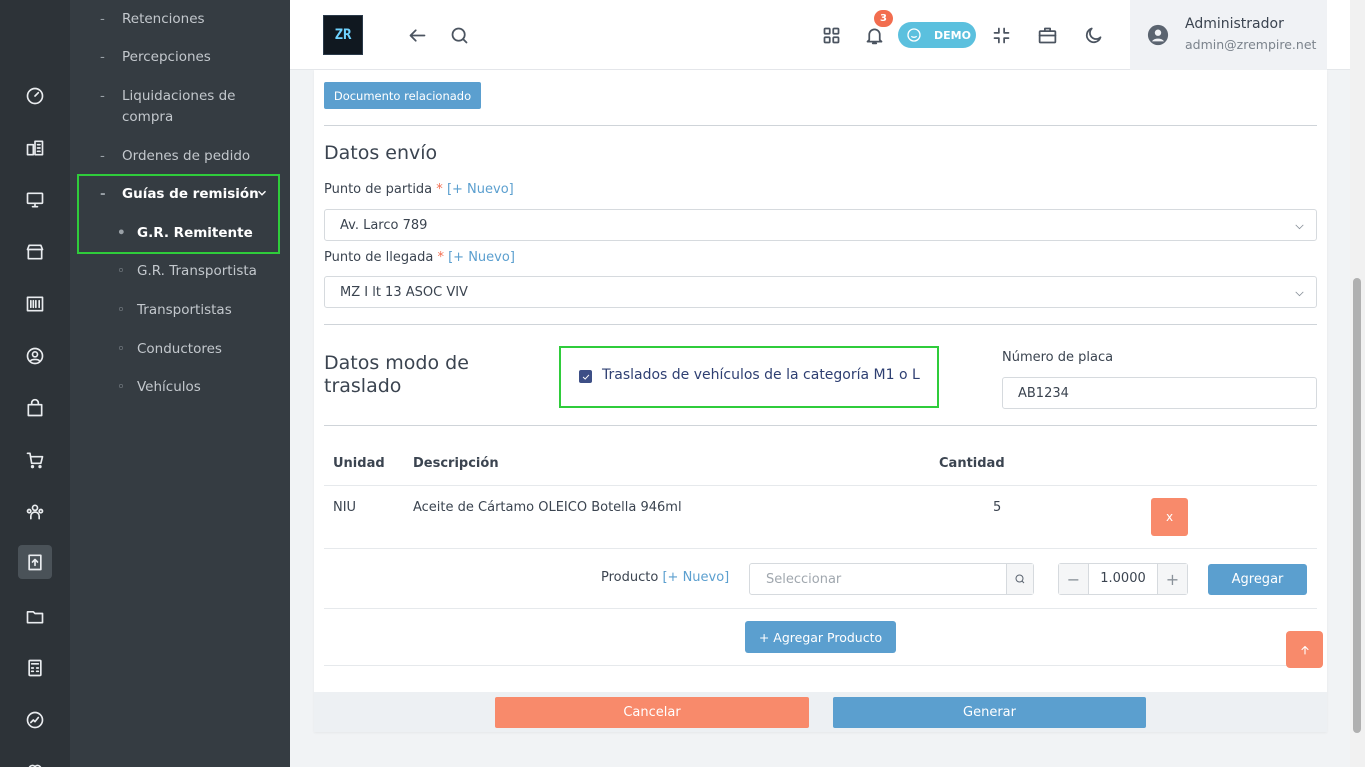  I want to click on demo-badge: DEMO, so click(937, 35).